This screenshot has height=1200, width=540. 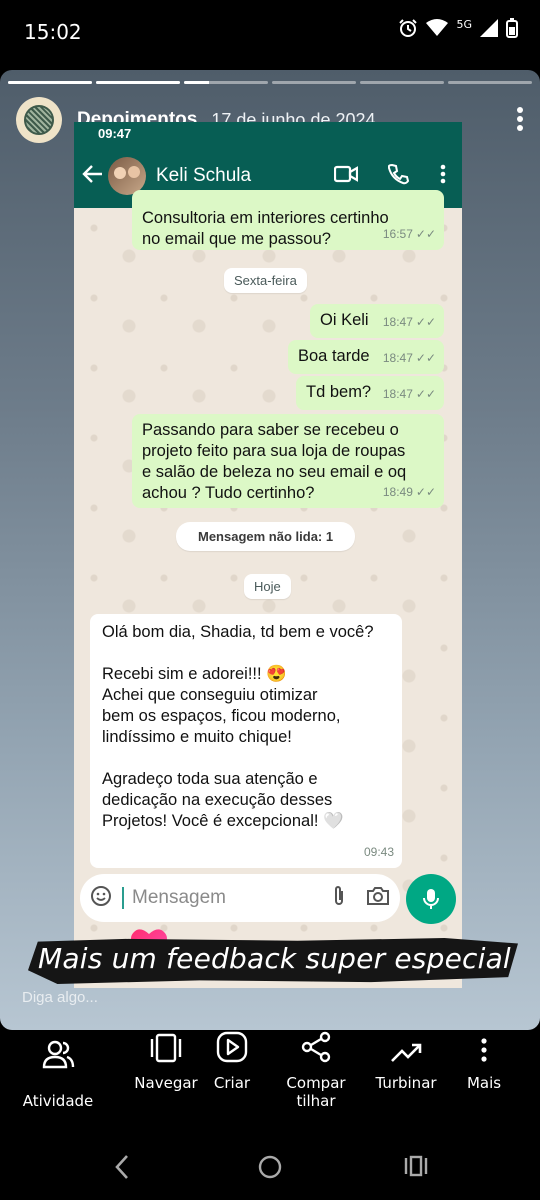 I want to click on wifi-icon, so click(x=437, y=30).